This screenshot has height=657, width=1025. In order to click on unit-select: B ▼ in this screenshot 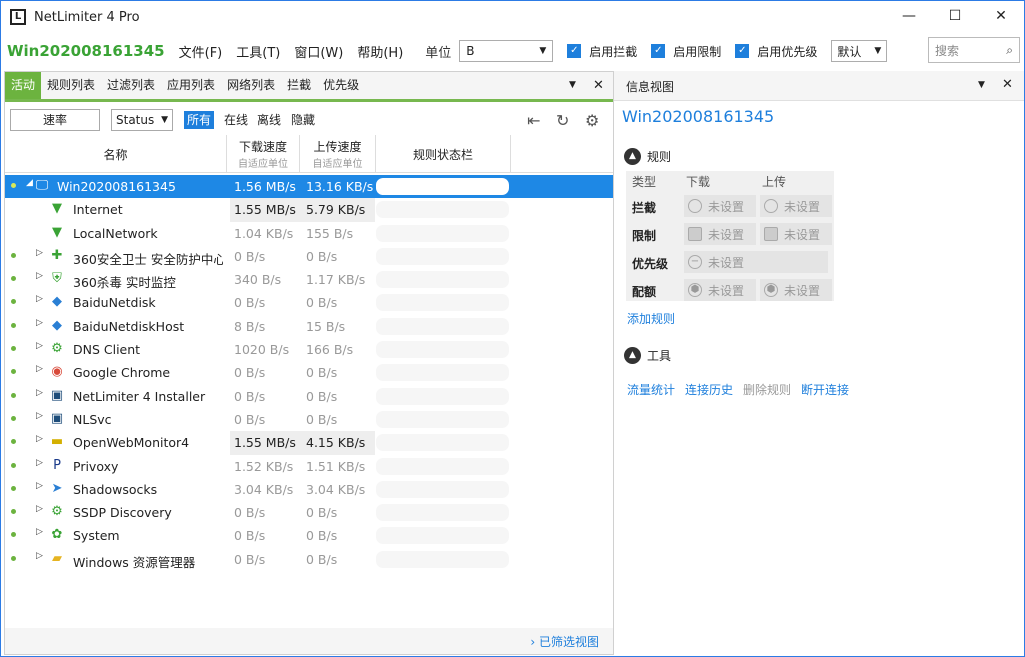, I will do `click(506, 51)`.